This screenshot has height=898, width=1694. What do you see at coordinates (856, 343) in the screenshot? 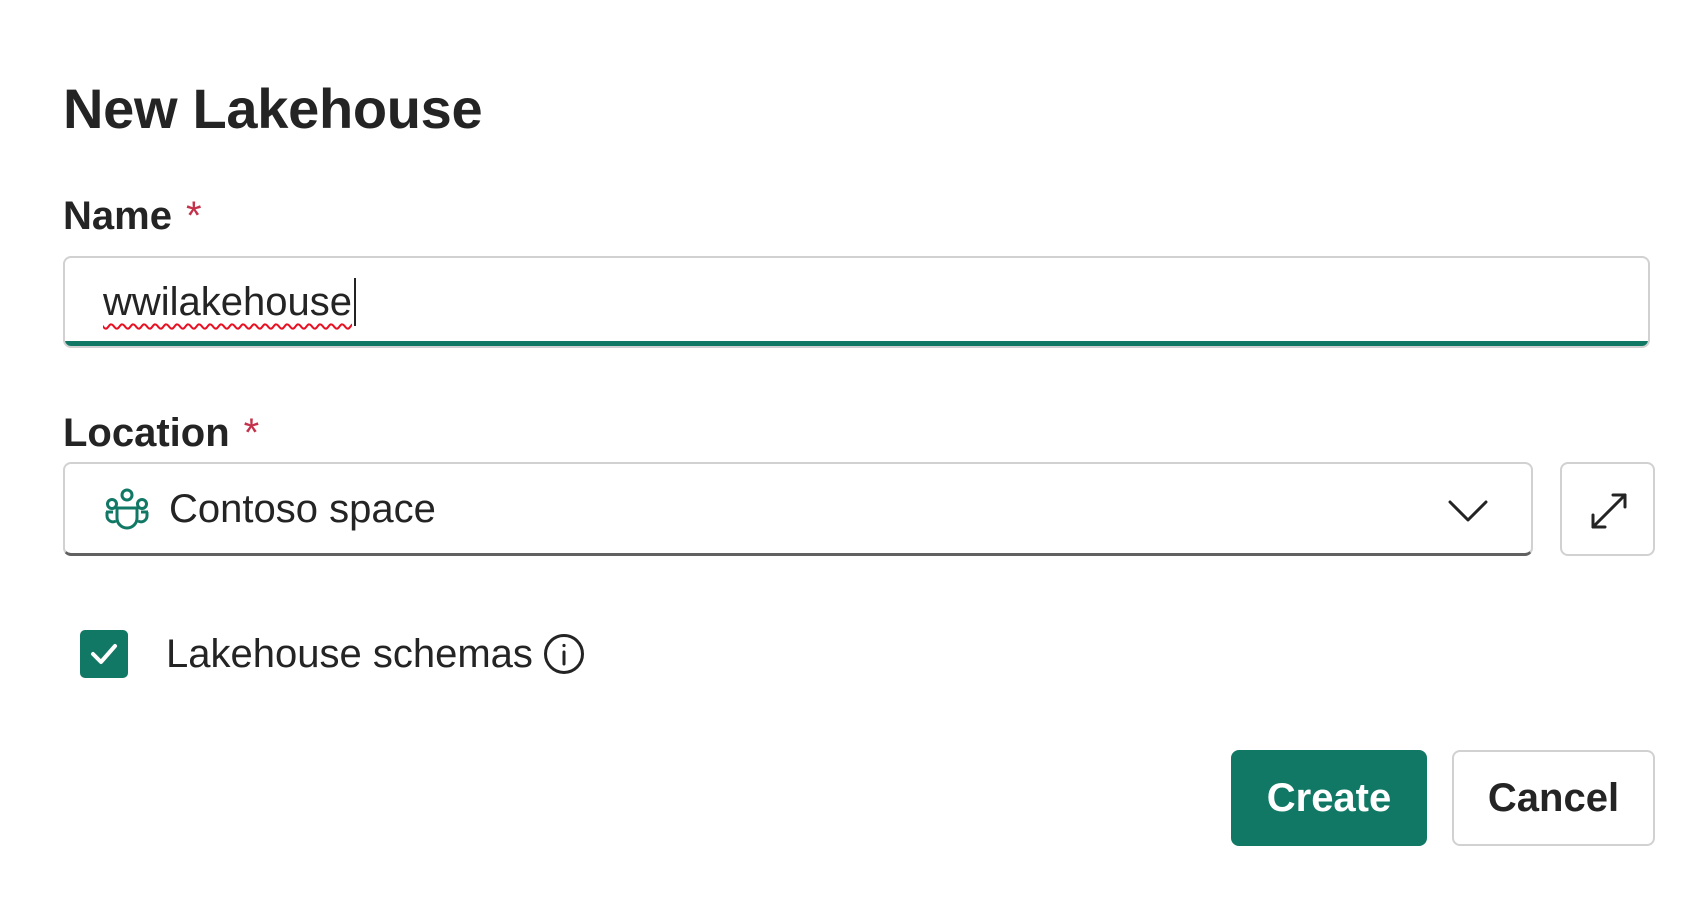
I see `focus-underline` at bounding box center [856, 343].